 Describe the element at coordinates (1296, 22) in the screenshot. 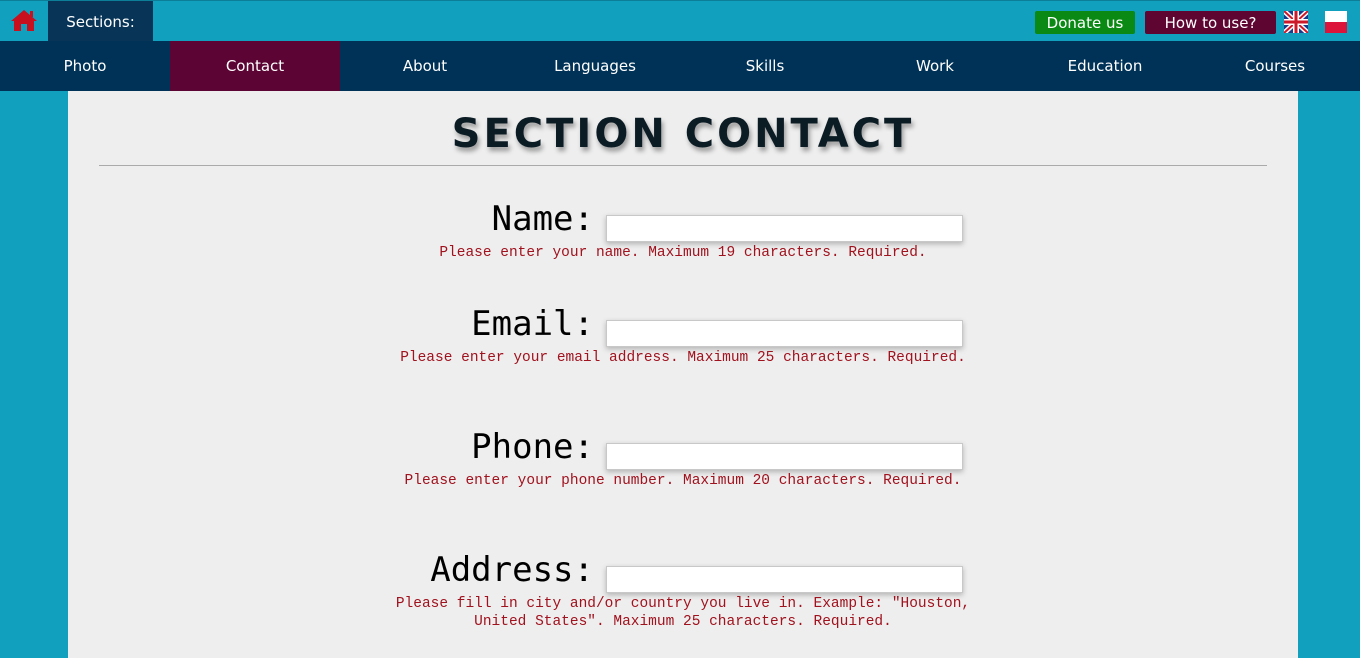

I see `uk-flag-icon` at that location.